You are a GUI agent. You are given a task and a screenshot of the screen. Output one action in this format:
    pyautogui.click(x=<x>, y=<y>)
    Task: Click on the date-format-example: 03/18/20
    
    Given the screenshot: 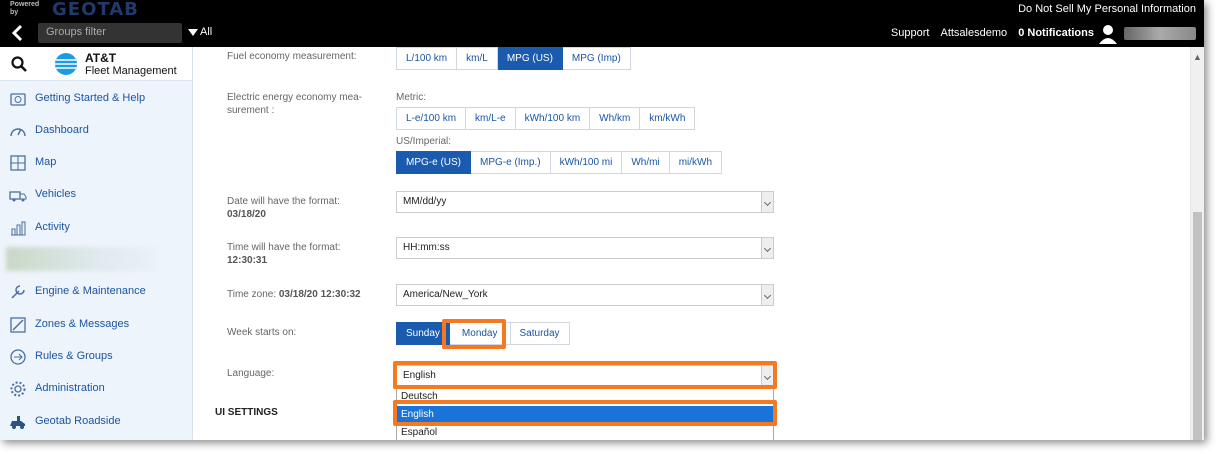 What is the action you would take?
    pyautogui.click(x=246, y=214)
    